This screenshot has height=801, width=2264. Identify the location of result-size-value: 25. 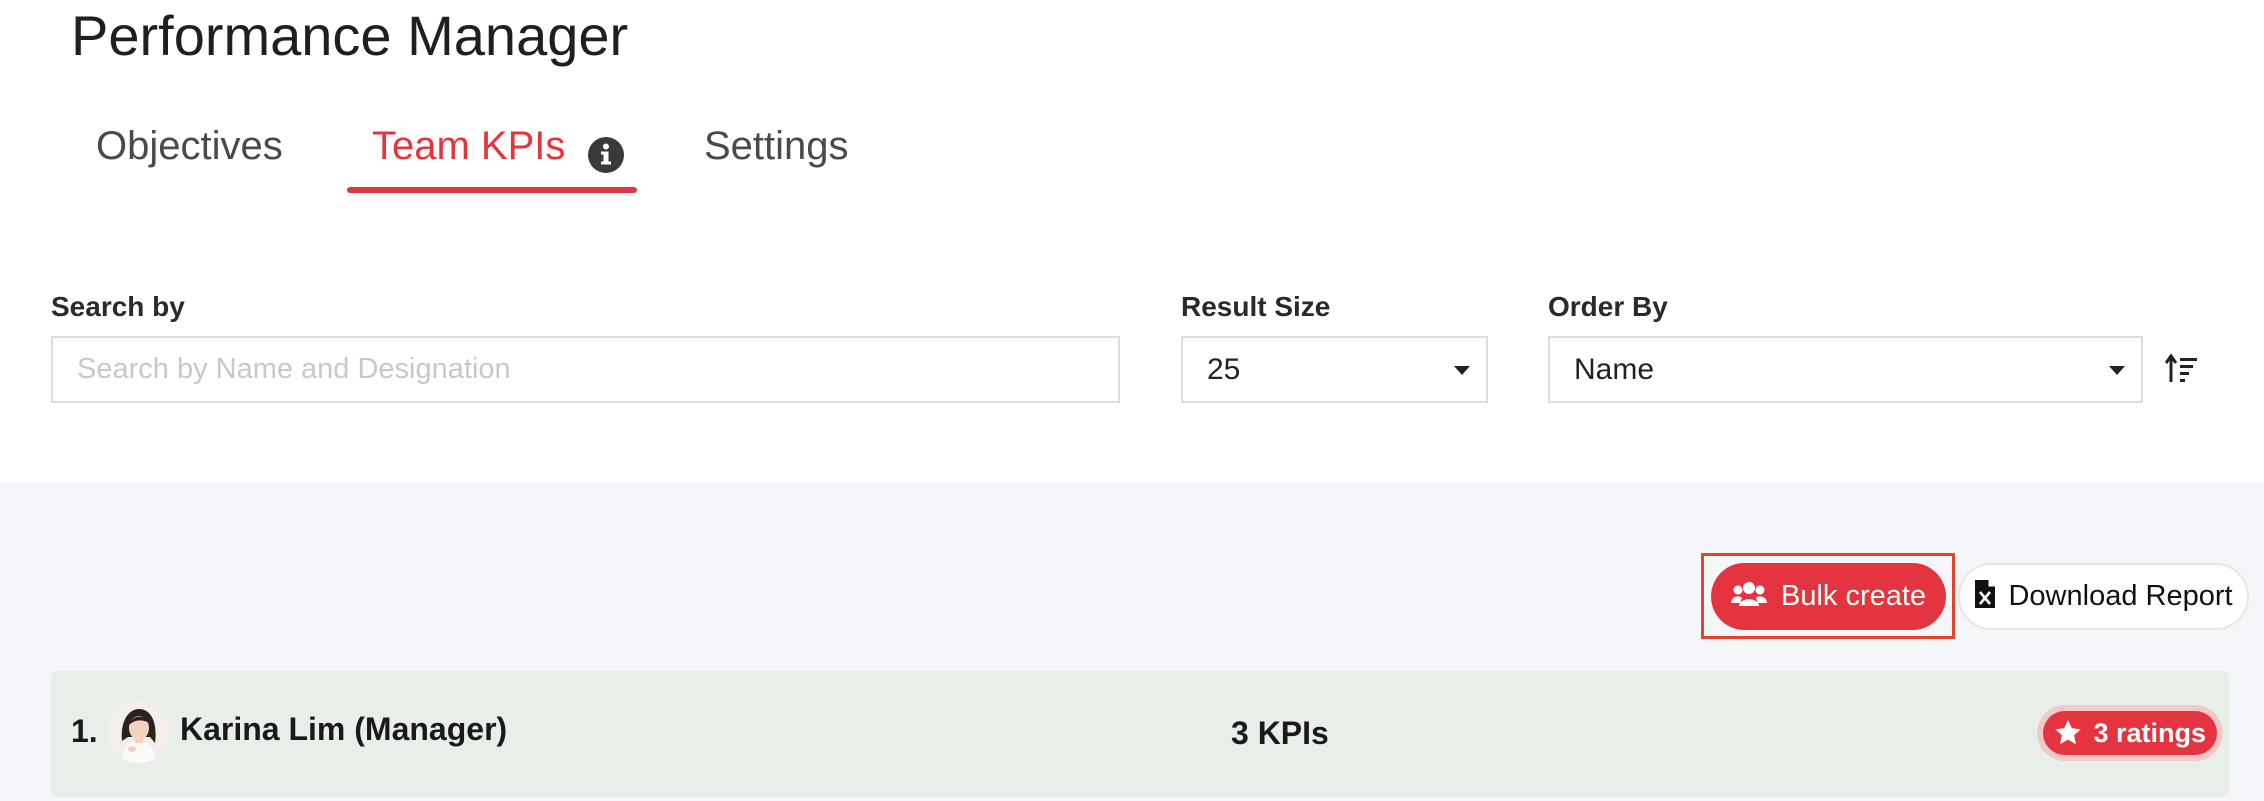
(1224, 369).